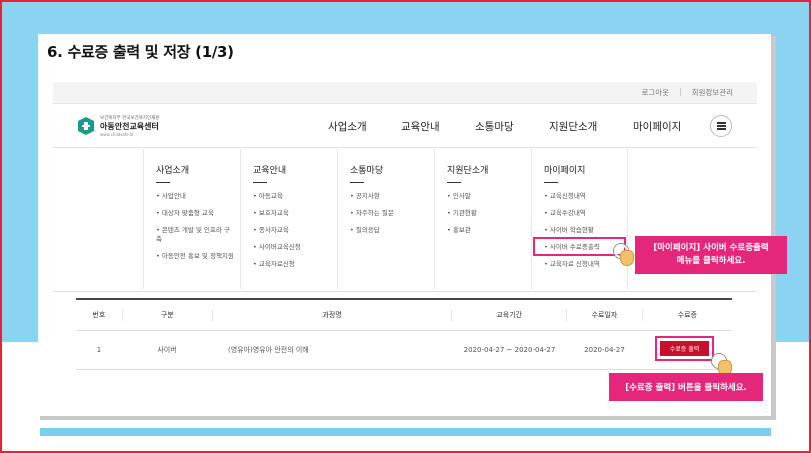  Describe the element at coordinates (295, 247) in the screenshot. I see `mega-item: • 사이버교육신청` at that location.